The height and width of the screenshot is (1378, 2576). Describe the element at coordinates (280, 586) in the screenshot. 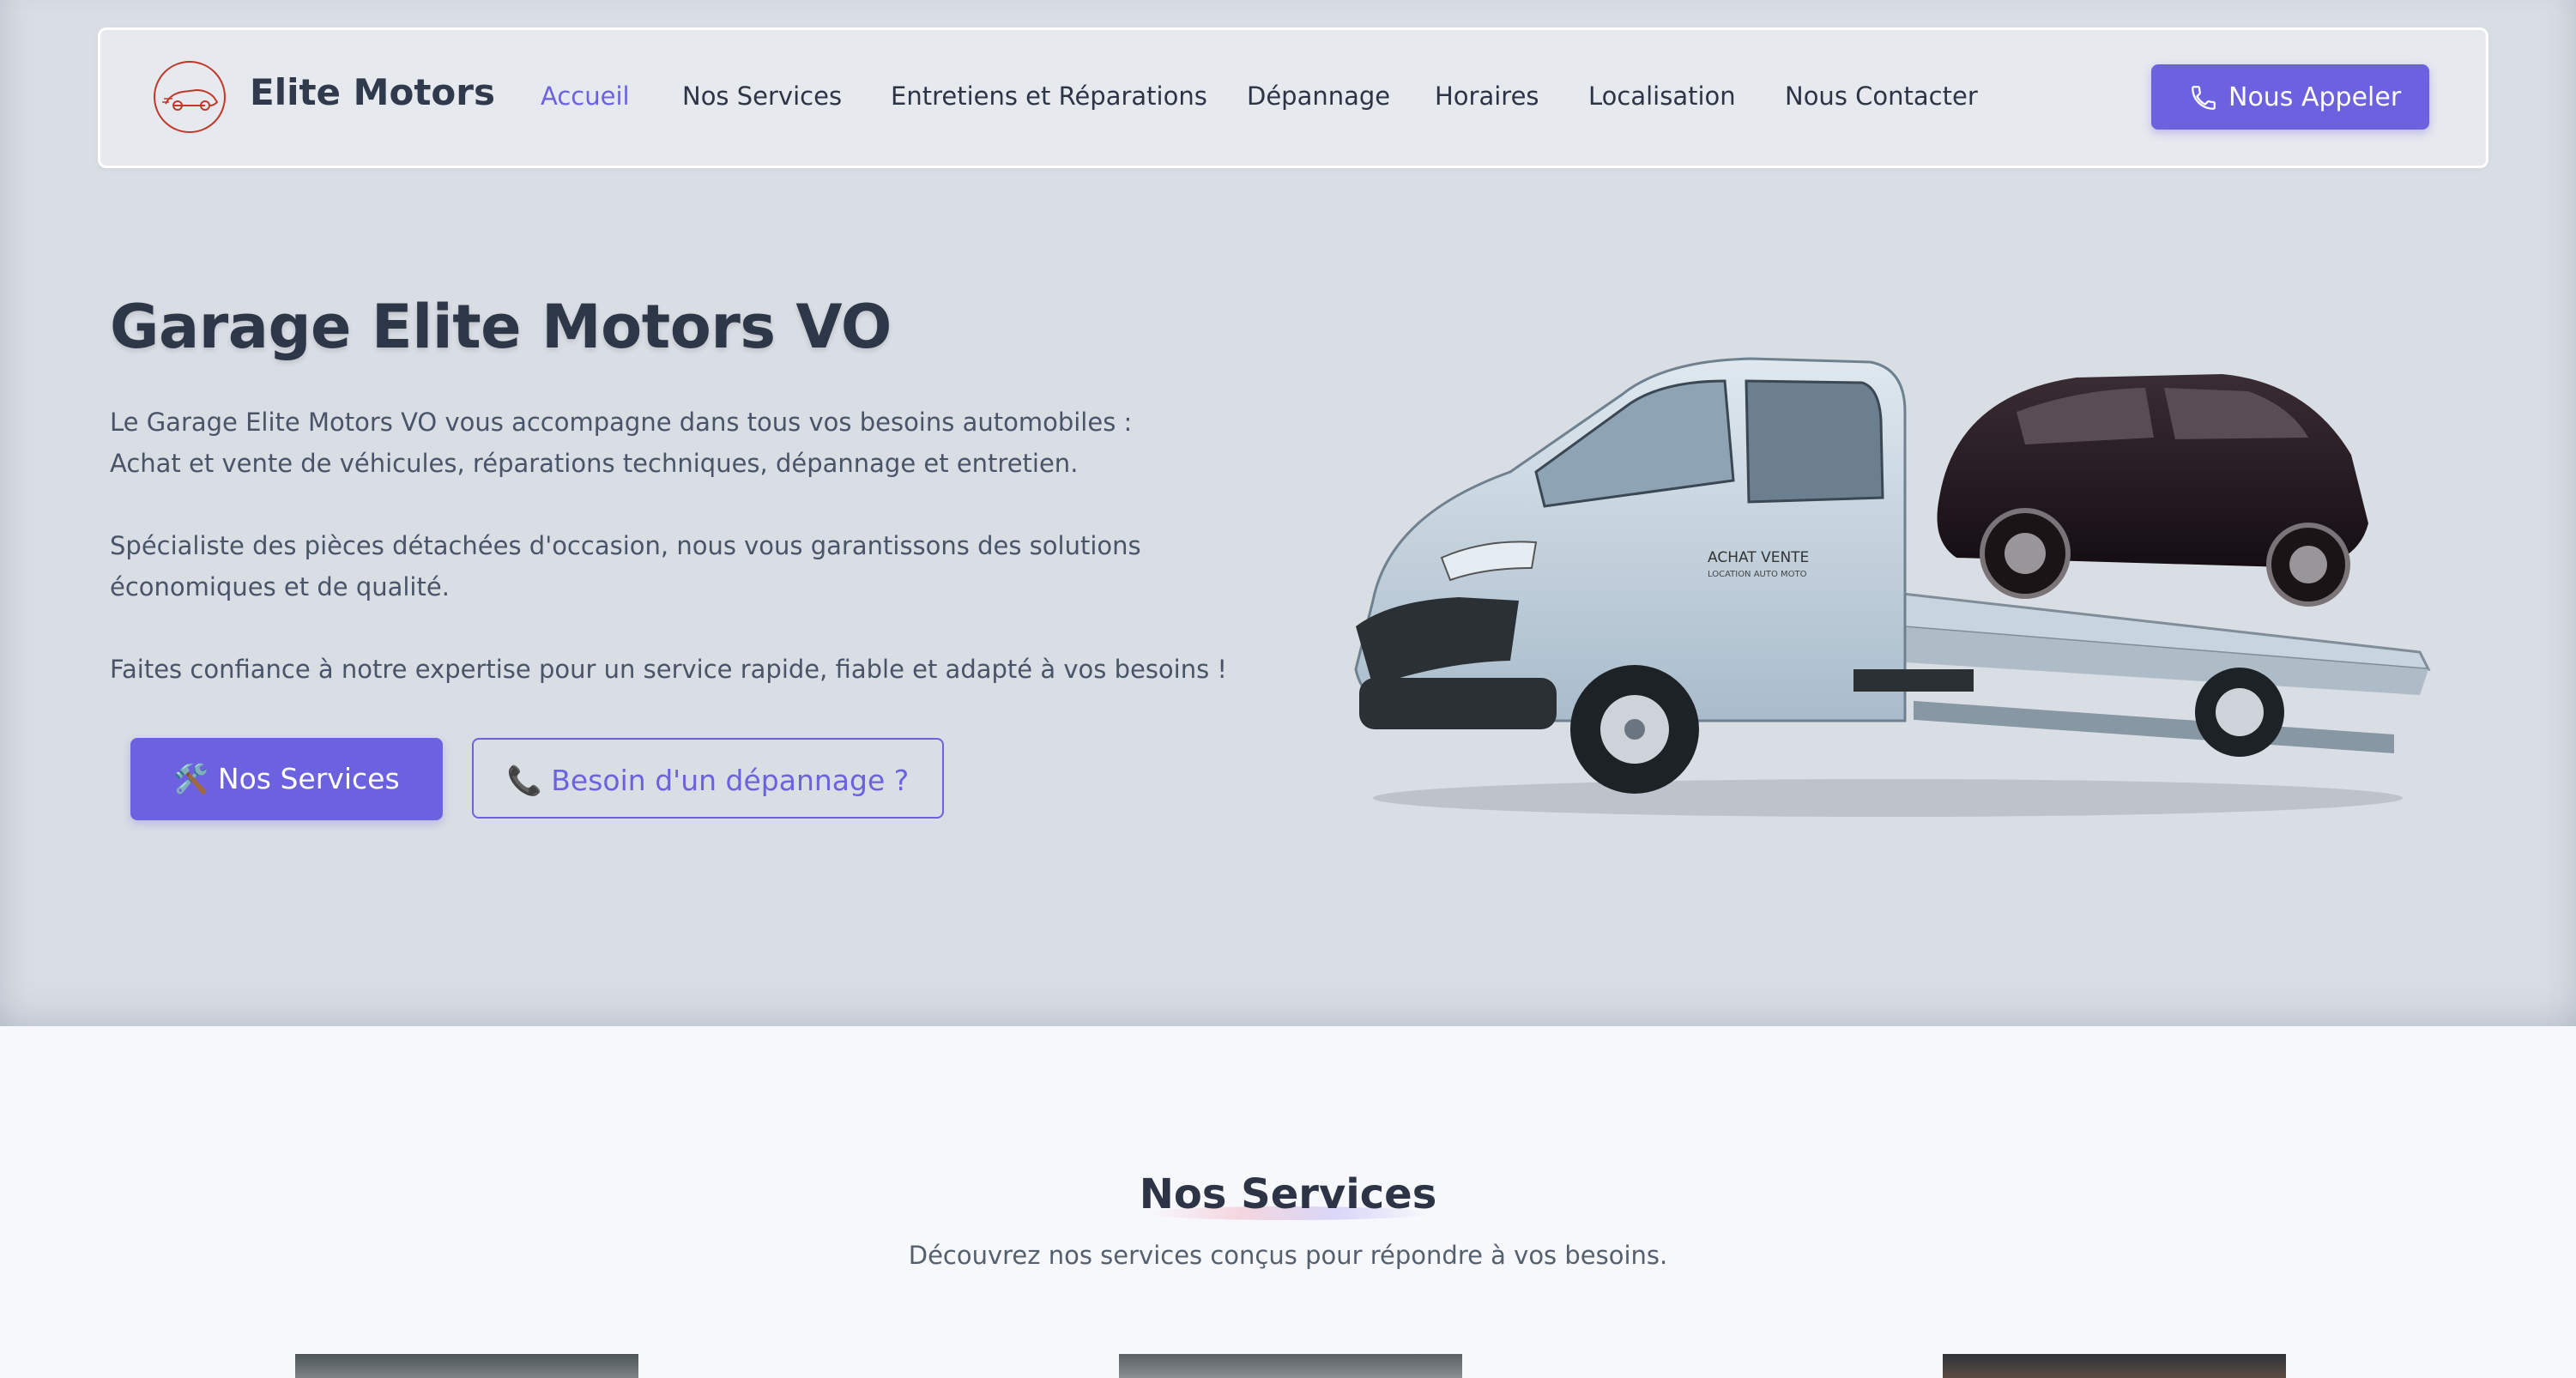

I see `hero-paragraph-2-line-2: économiques et de qualité.` at that location.